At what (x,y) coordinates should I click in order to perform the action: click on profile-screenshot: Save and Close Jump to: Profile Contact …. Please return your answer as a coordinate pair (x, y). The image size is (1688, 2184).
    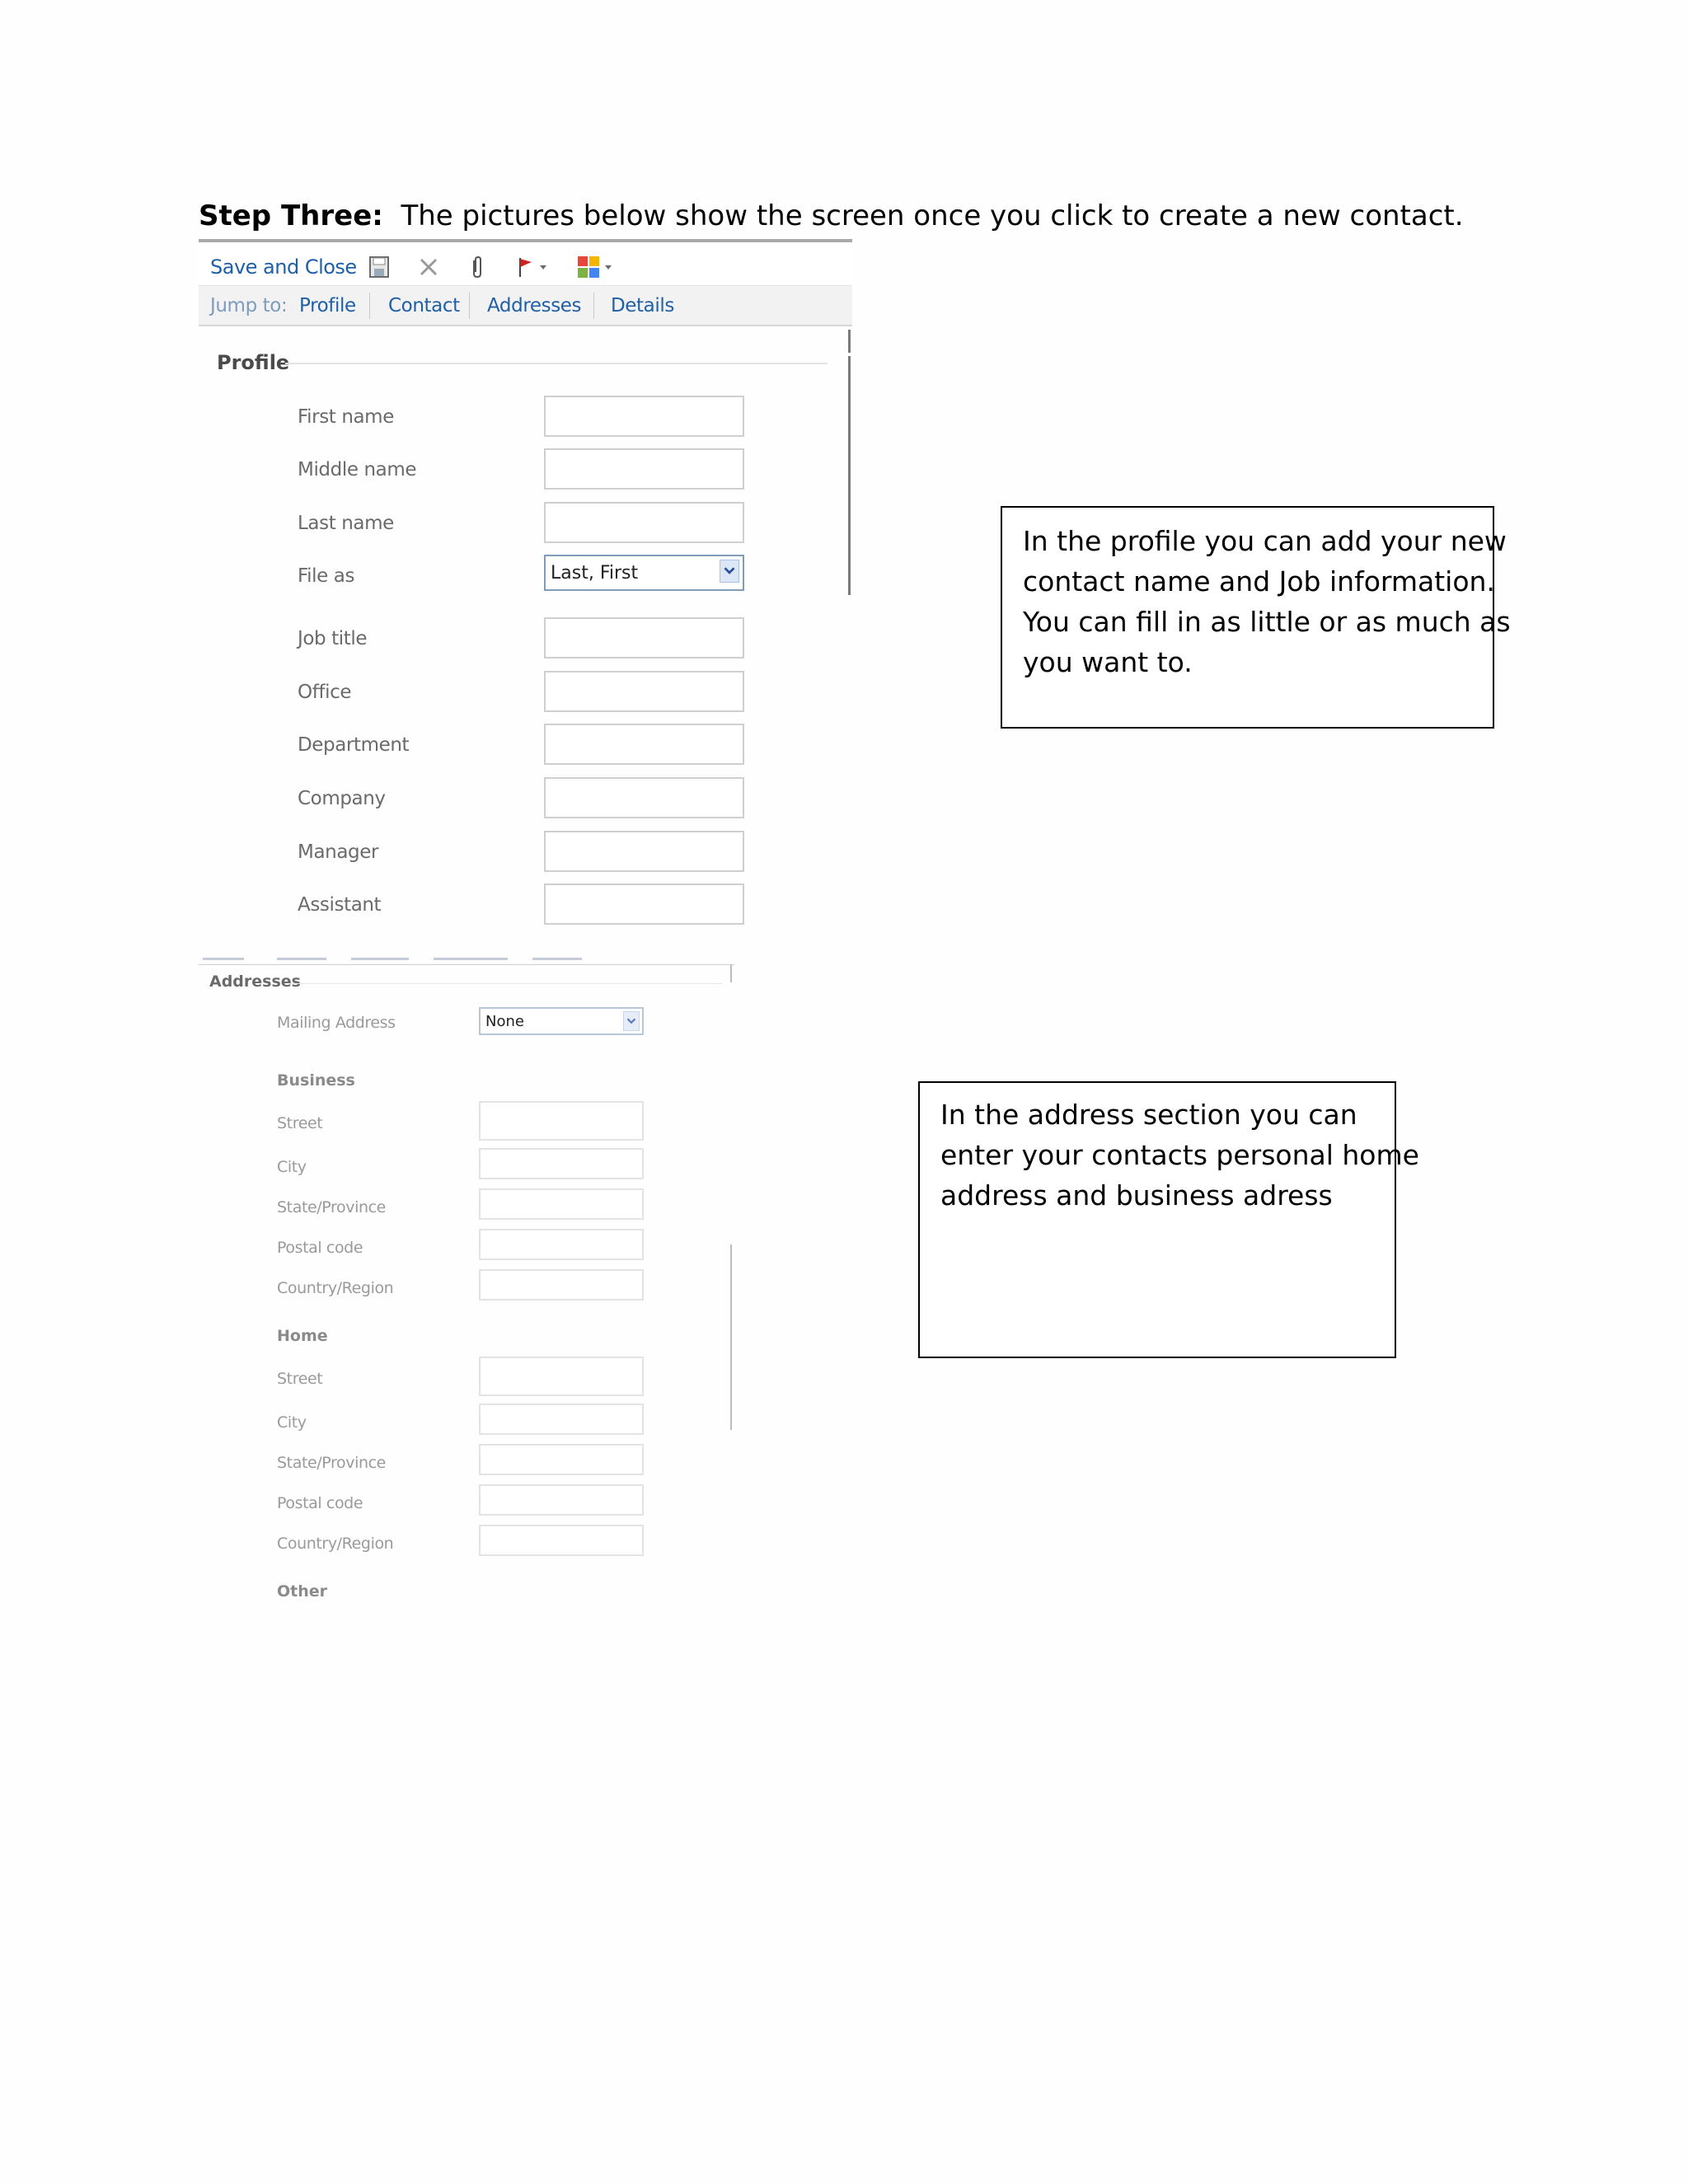
    Looking at the image, I should click on (525, 585).